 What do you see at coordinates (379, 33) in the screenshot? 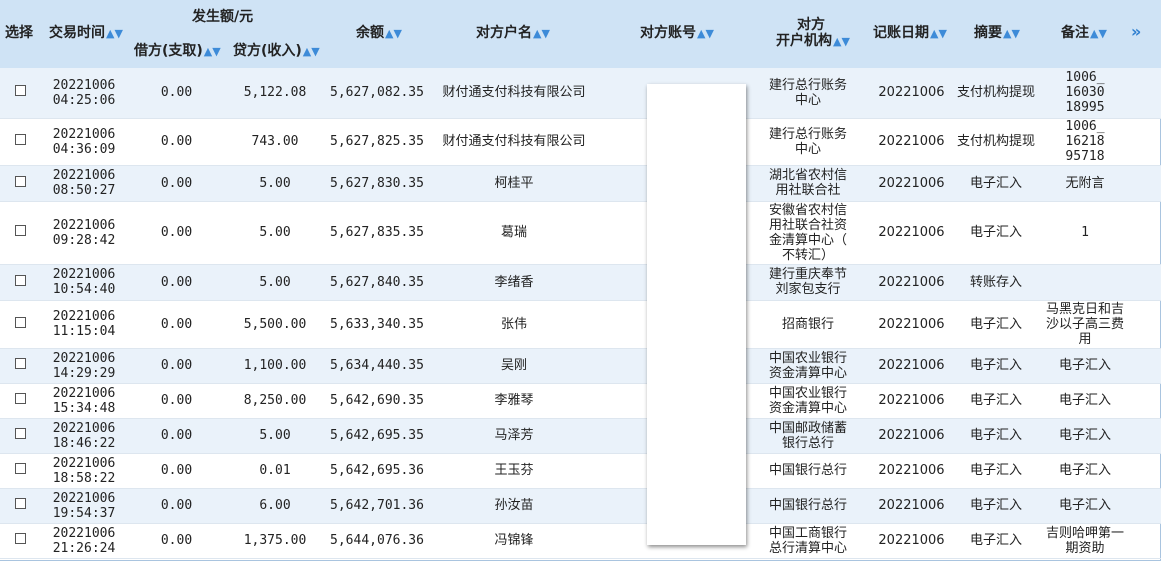
I see `col-balance-header: 余额▲▼` at bounding box center [379, 33].